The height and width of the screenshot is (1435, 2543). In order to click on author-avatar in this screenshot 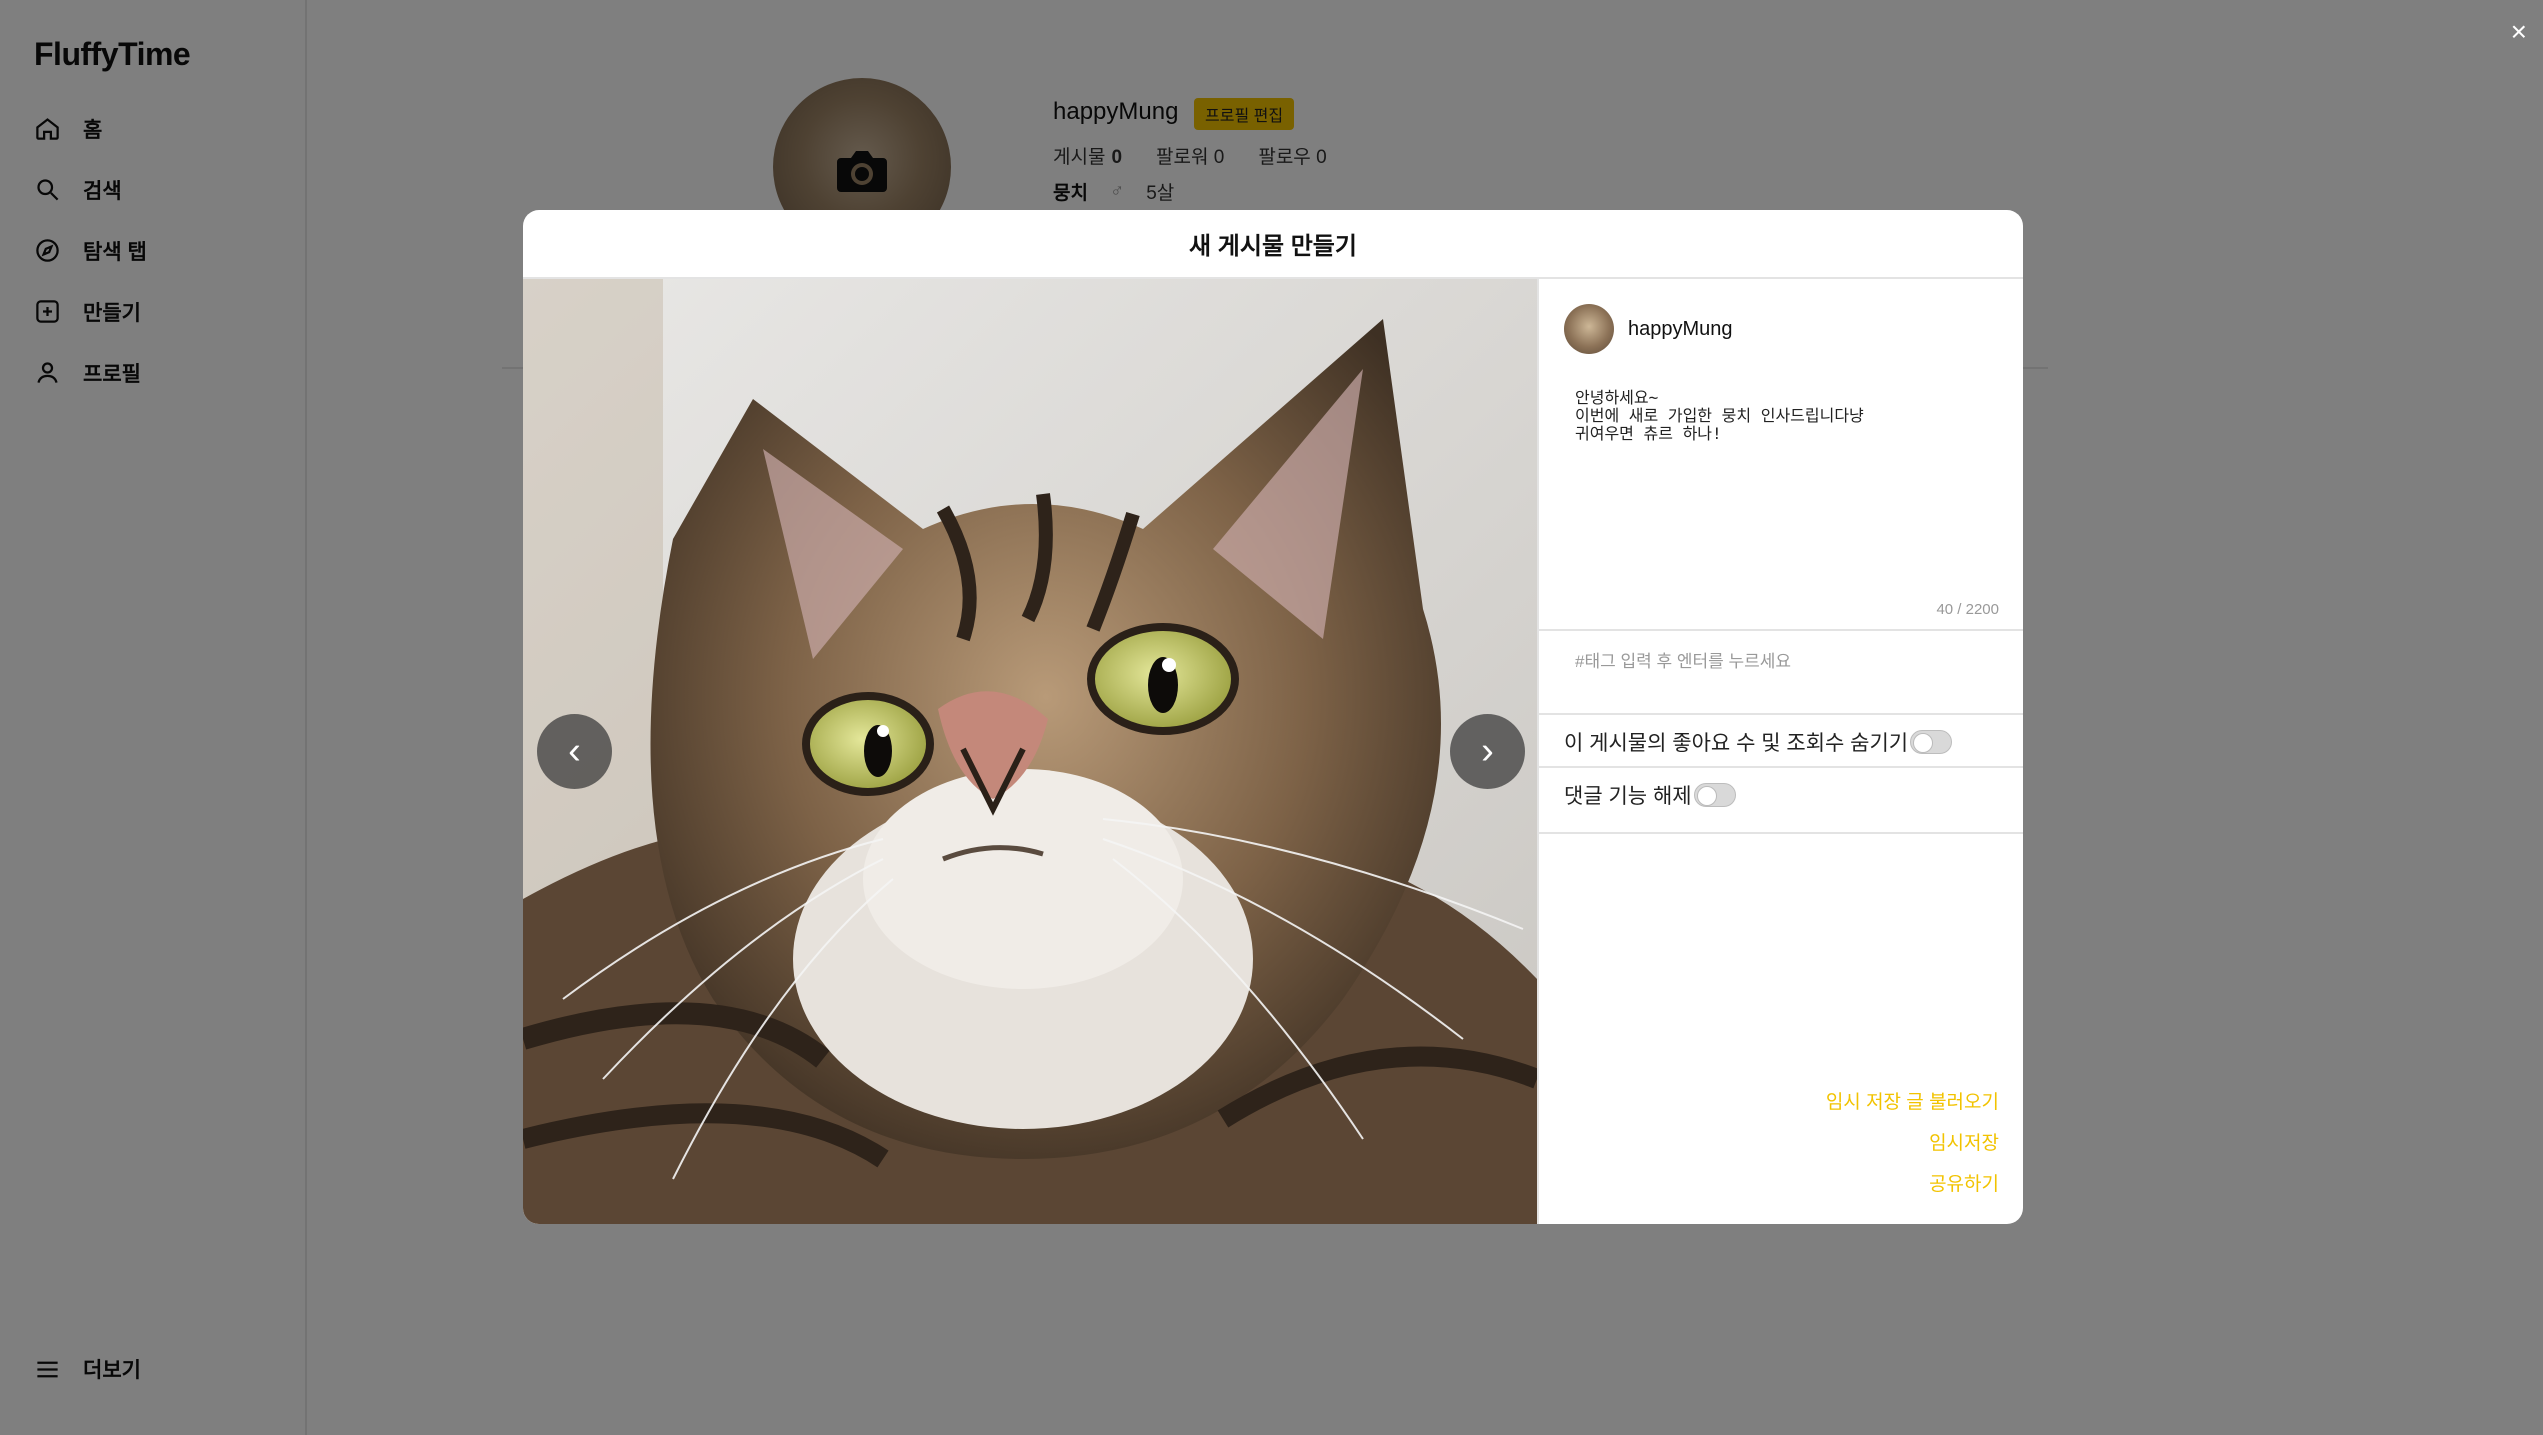, I will do `click(1589, 329)`.